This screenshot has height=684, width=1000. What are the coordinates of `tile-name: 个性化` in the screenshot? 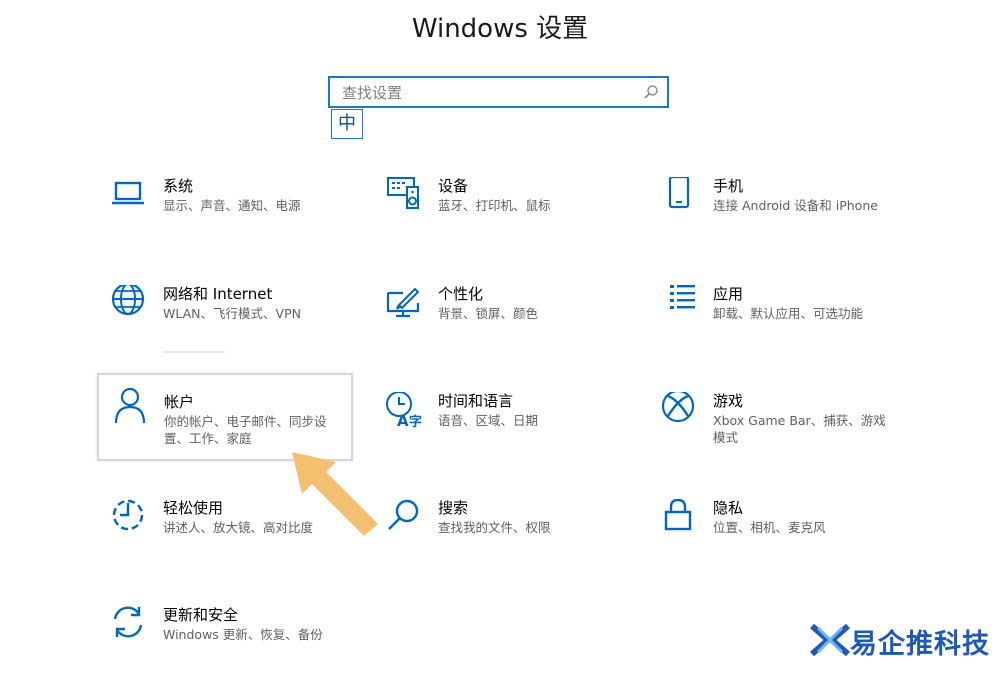 It's located at (461, 294).